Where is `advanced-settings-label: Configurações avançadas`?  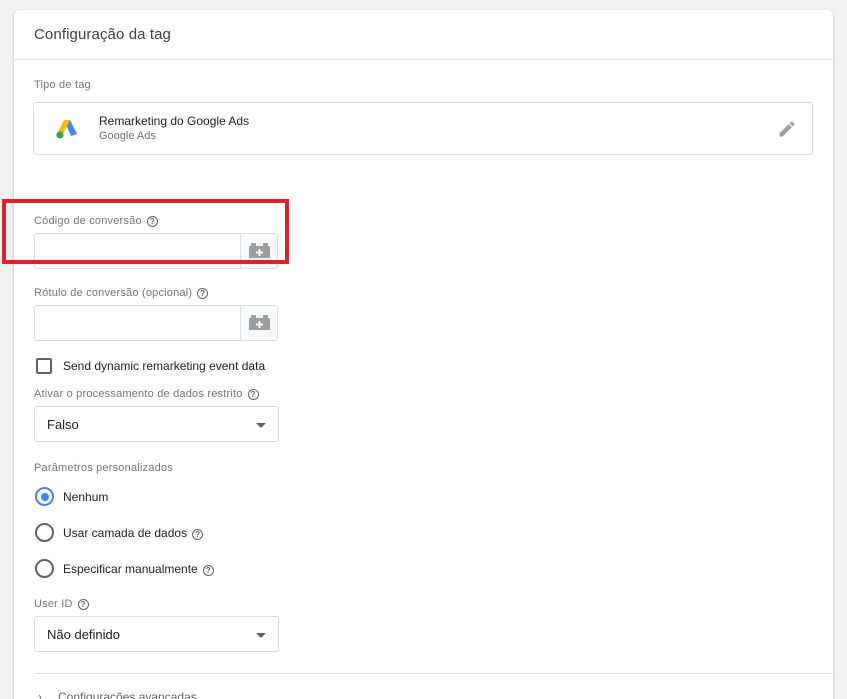
advanced-settings-label: Configurações avançadas is located at coordinates (127, 694).